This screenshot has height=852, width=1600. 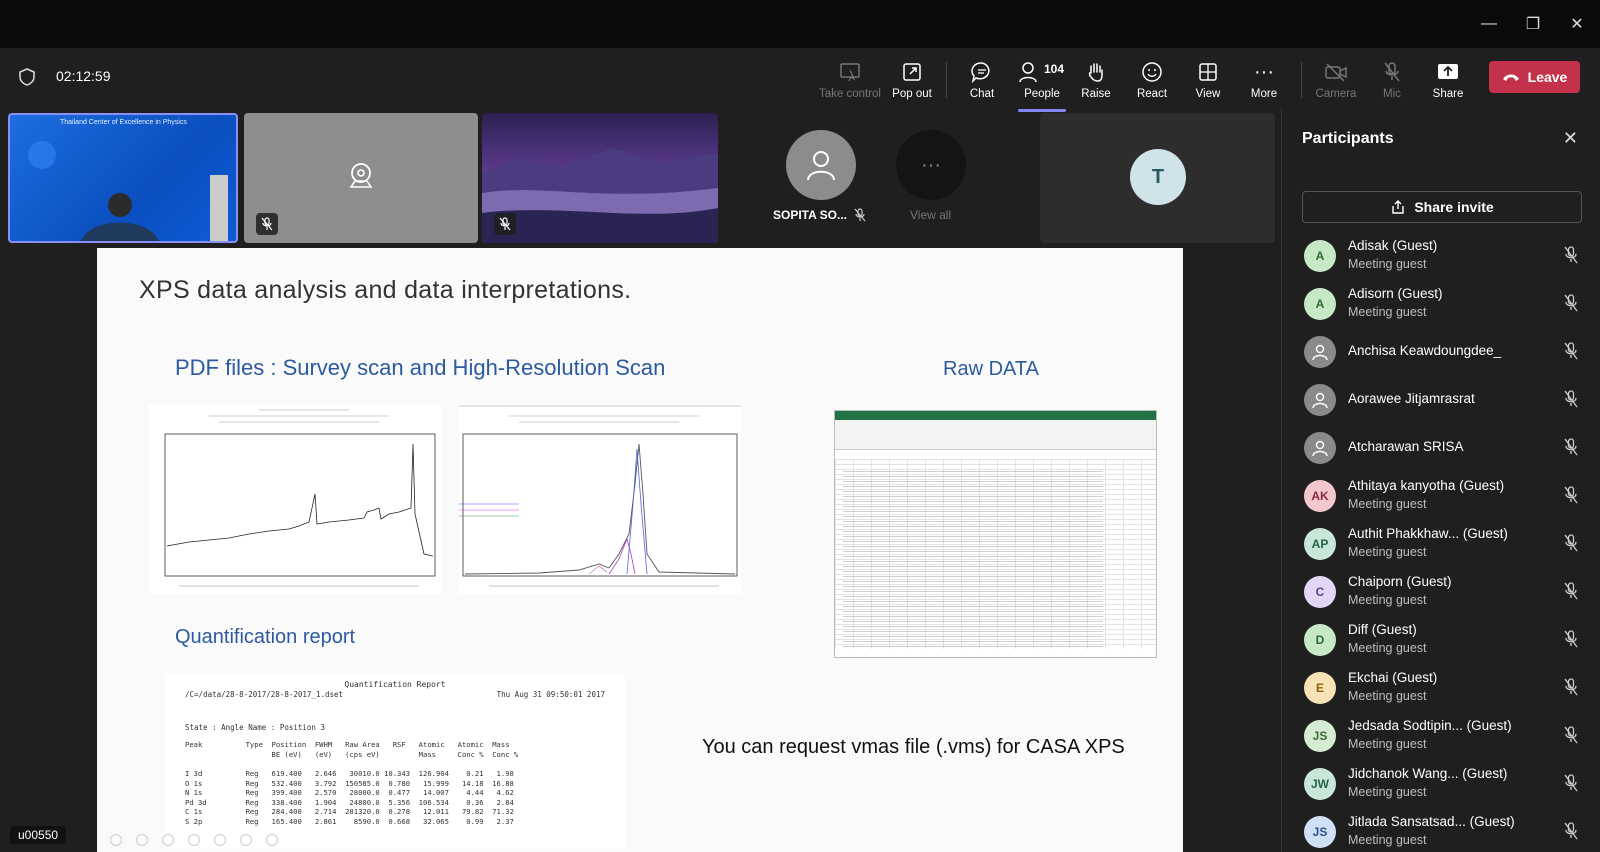 What do you see at coordinates (1441, 592) in the screenshot?
I see `participant-row: C Chaiporn (Guest) Meeting guest` at bounding box center [1441, 592].